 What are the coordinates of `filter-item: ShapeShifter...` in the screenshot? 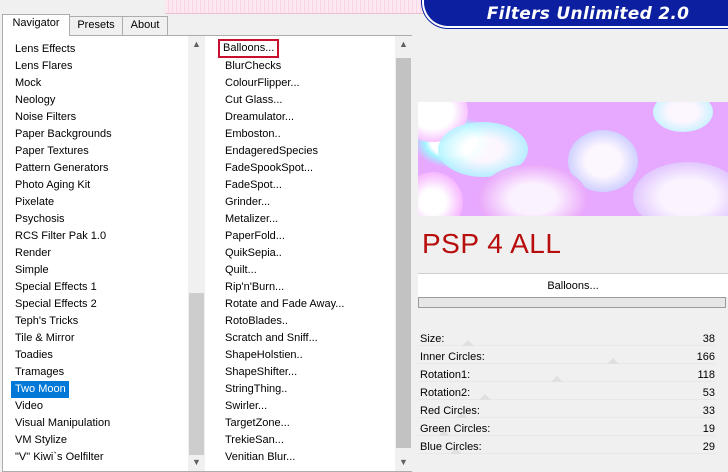 It's located at (306, 372).